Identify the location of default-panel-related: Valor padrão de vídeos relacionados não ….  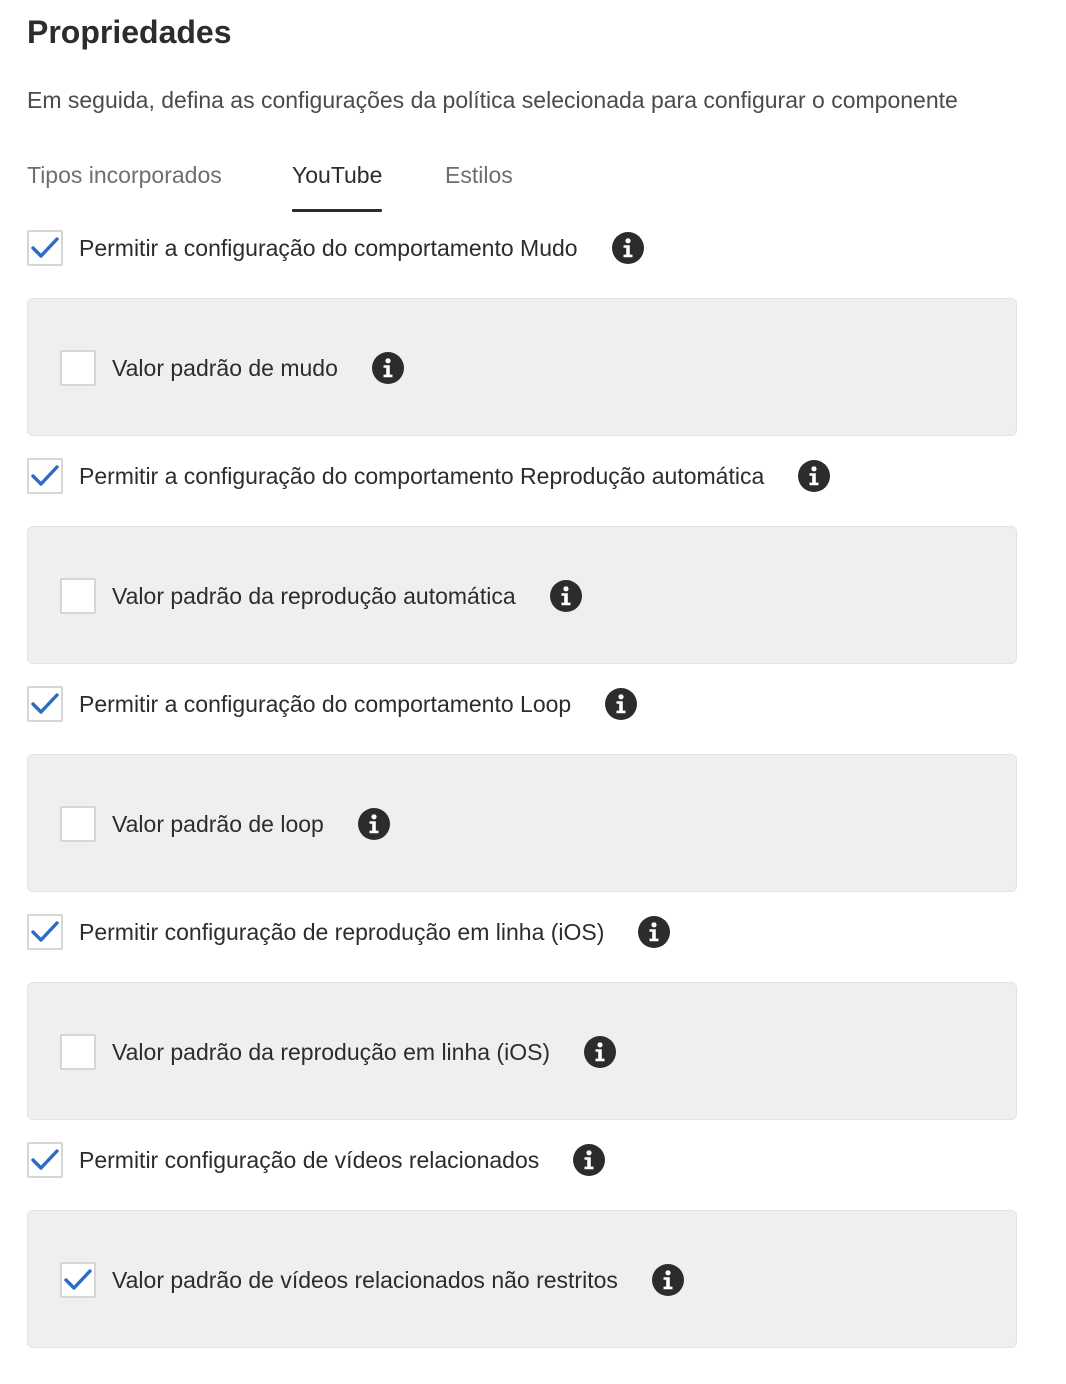
(522, 1279).